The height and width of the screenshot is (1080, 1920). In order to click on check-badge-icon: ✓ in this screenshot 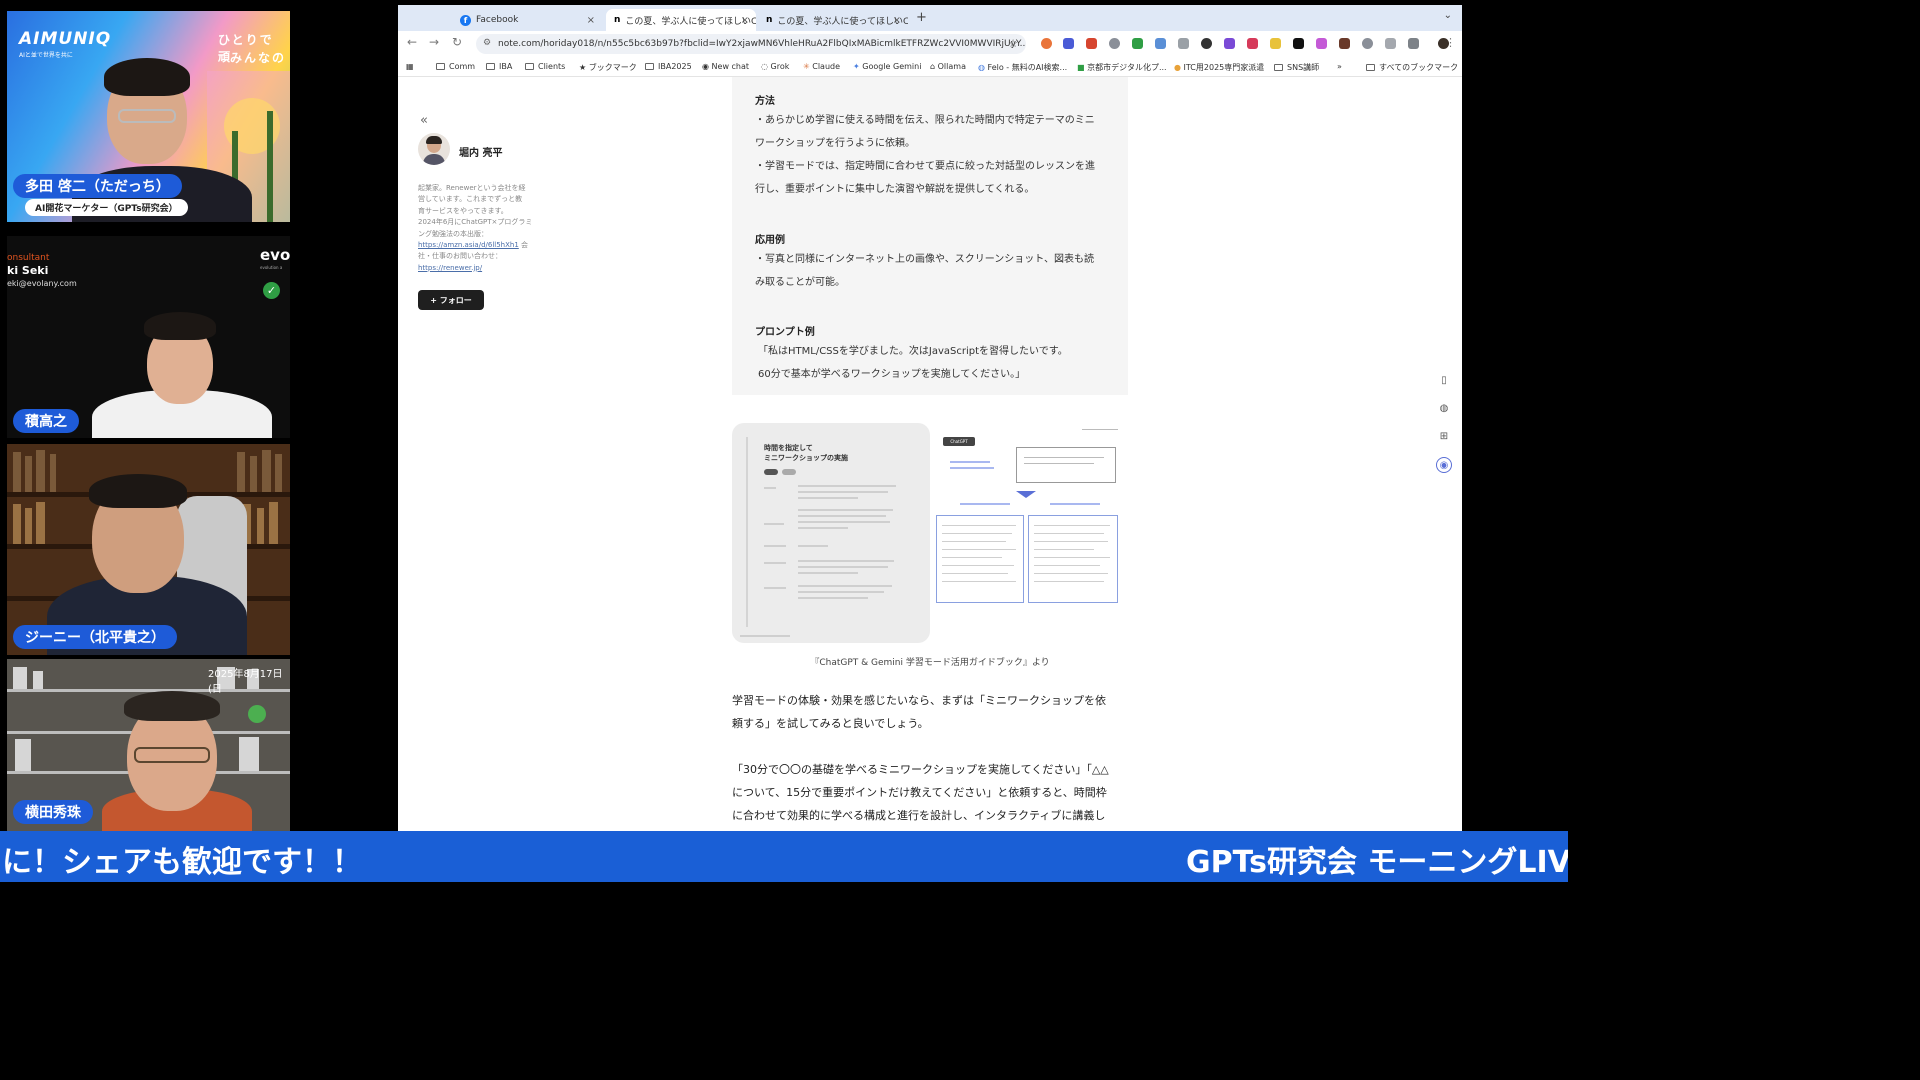, I will do `click(271, 290)`.